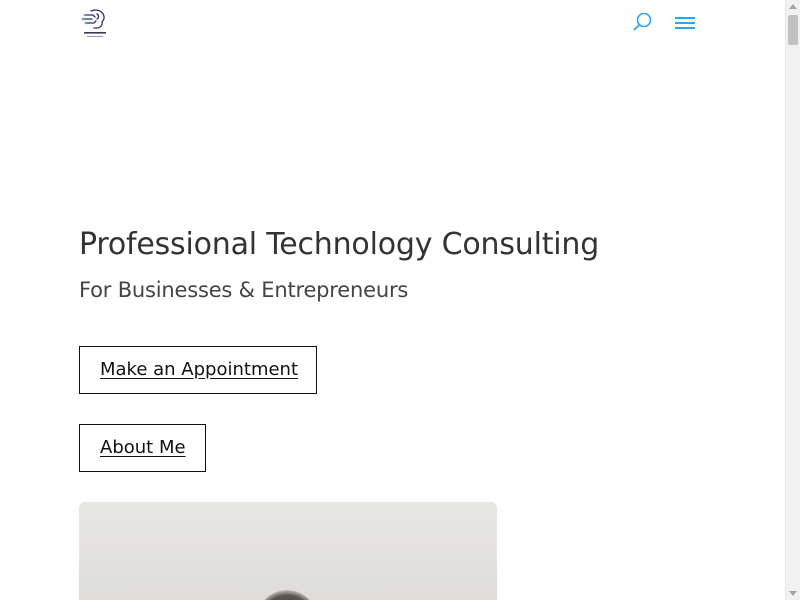 The height and width of the screenshot is (600, 800). What do you see at coordinates (392, 24) in the screenshot?
I see `site-header` at bounding box center [392, 24].